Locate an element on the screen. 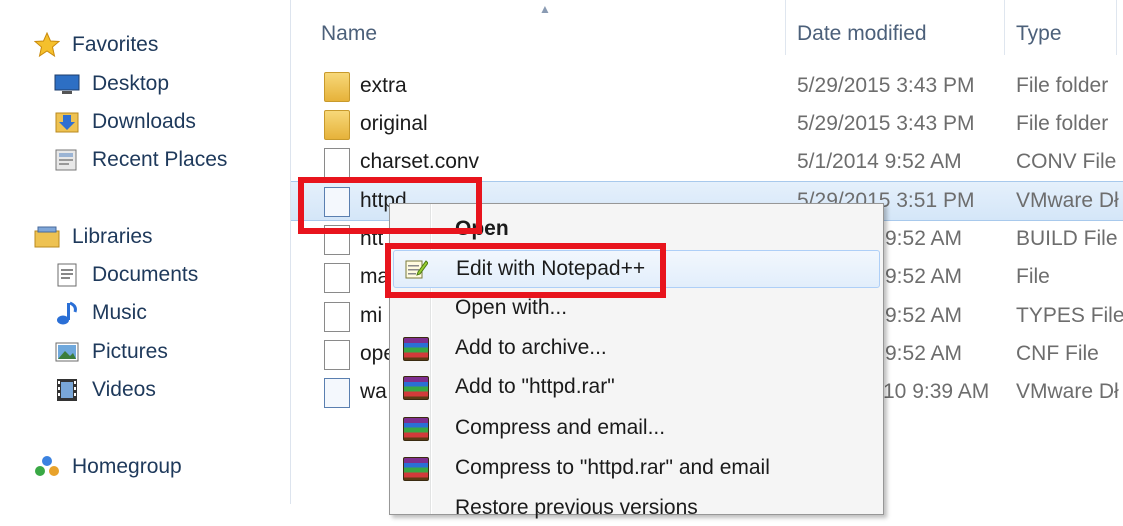  documents-icon is located at coordinates (67, 275).